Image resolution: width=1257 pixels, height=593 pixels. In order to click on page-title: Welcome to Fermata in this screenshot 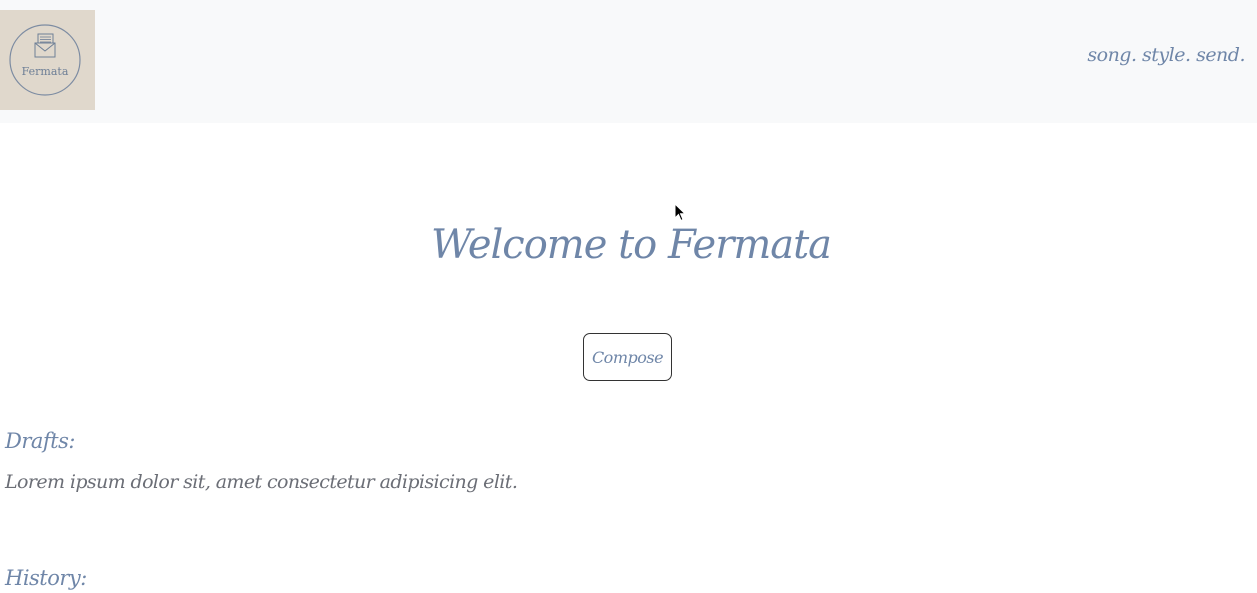, I will do `click(631, 245)`.